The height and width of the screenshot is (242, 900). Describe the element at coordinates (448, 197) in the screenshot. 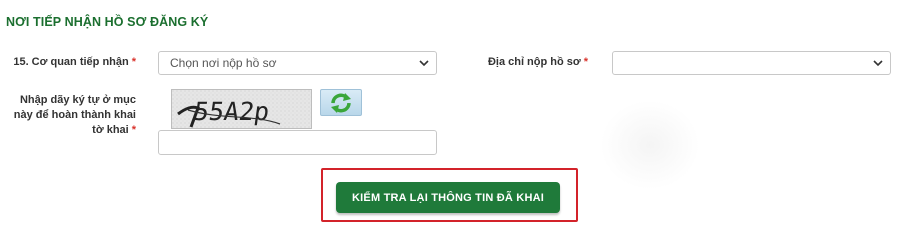

I see `review-submit-button: KIỂM TRA LẠI THÔNG TIN ĐÃ KHAI` at that location.